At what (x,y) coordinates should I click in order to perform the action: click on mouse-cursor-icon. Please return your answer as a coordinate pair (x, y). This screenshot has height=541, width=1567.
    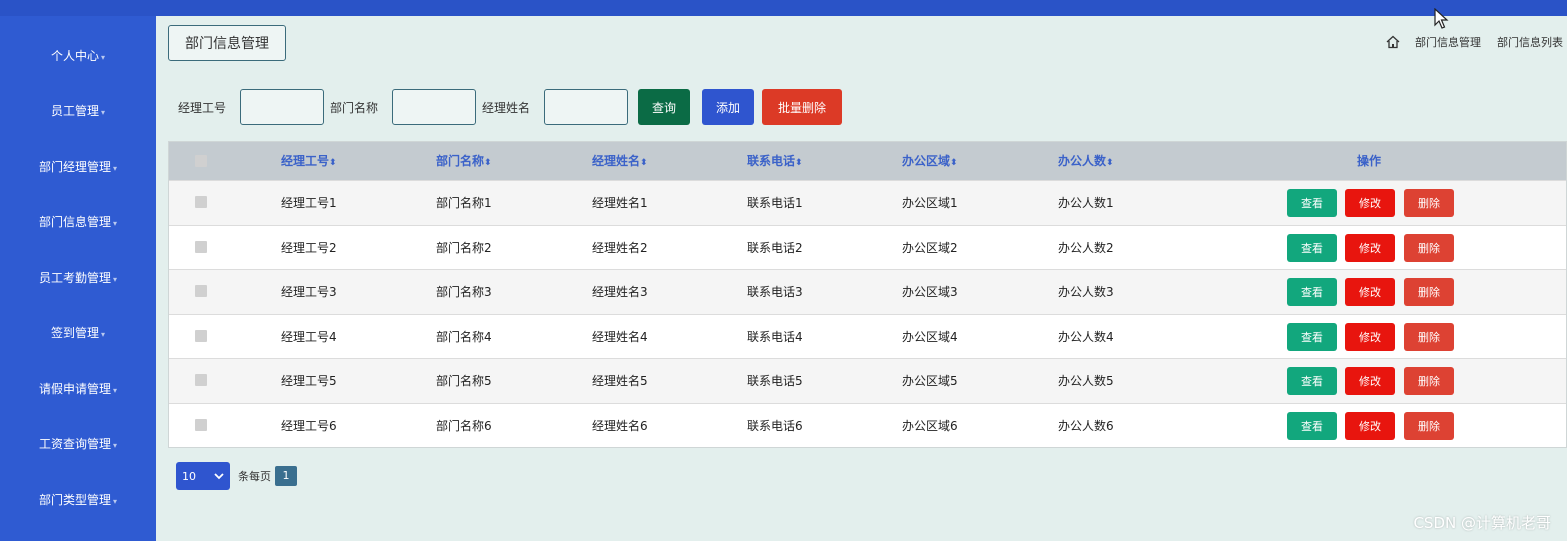
    Looking at the image, I should click on (1441, 18).